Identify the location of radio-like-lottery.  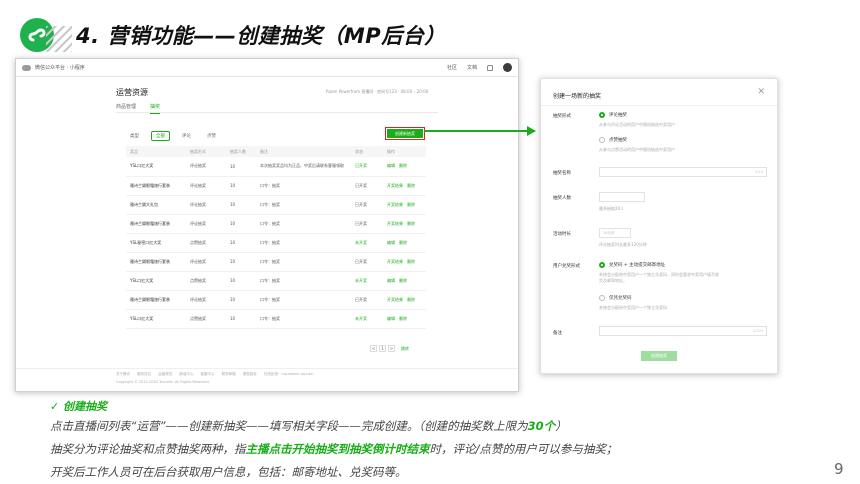
(602, 140).